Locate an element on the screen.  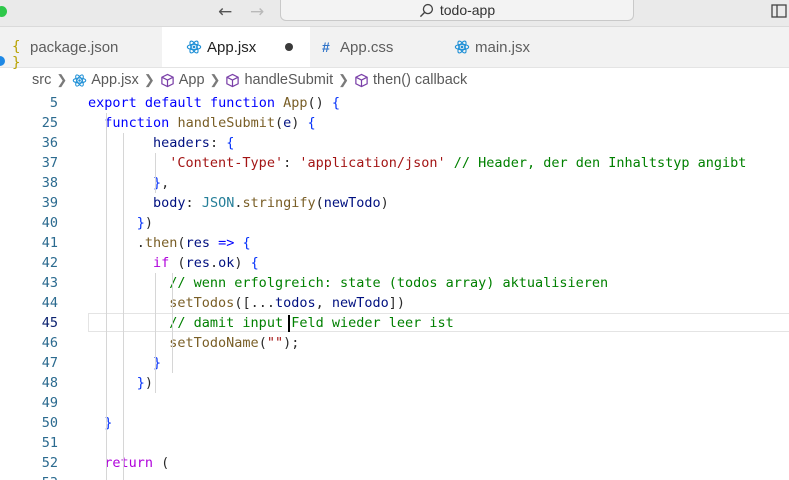
code-line: 44 setTodos([...todos, newTodo]) is located at coordinates (394, 303).